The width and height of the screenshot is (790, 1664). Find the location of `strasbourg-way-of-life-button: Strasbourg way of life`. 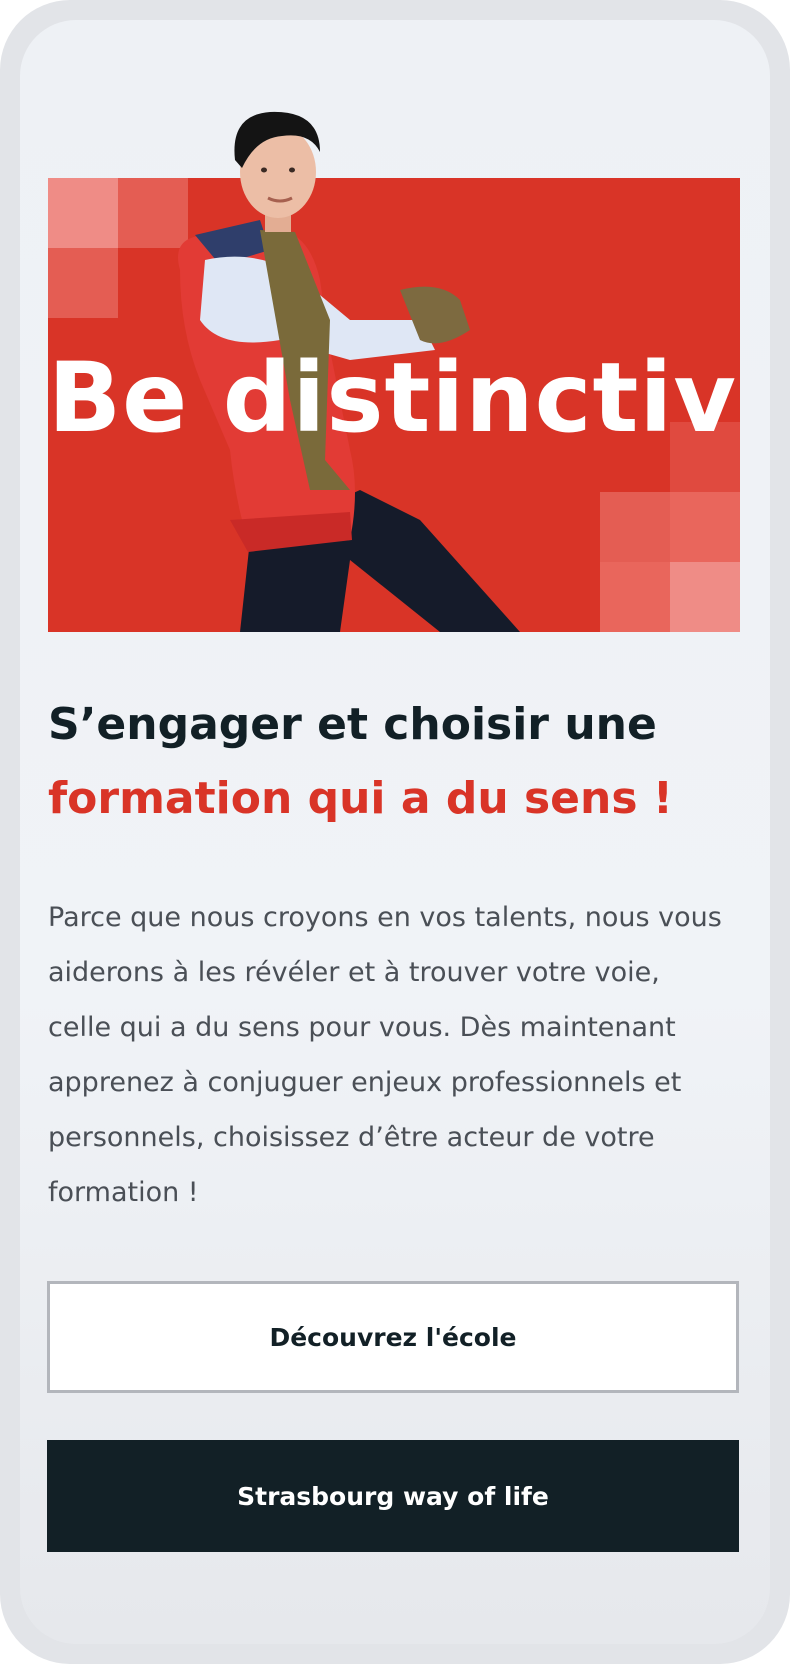

strasbourg-way-of-life-button: Strasbourg way of life is located at coordinates (393, 1496).